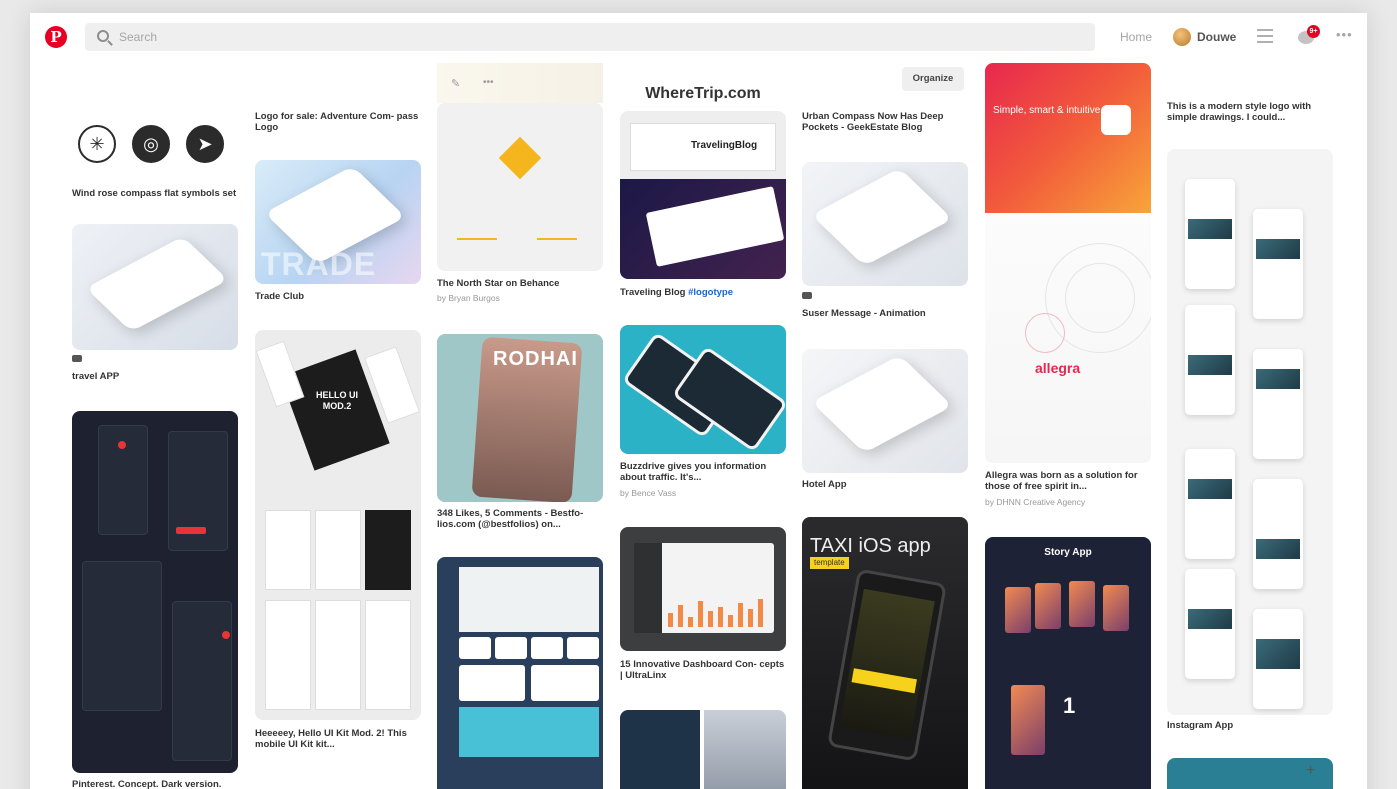 Image resolution: width=1397 pixels, height=789 pixels. I want to click on pin-title: Hotel App, so click(885, 484).